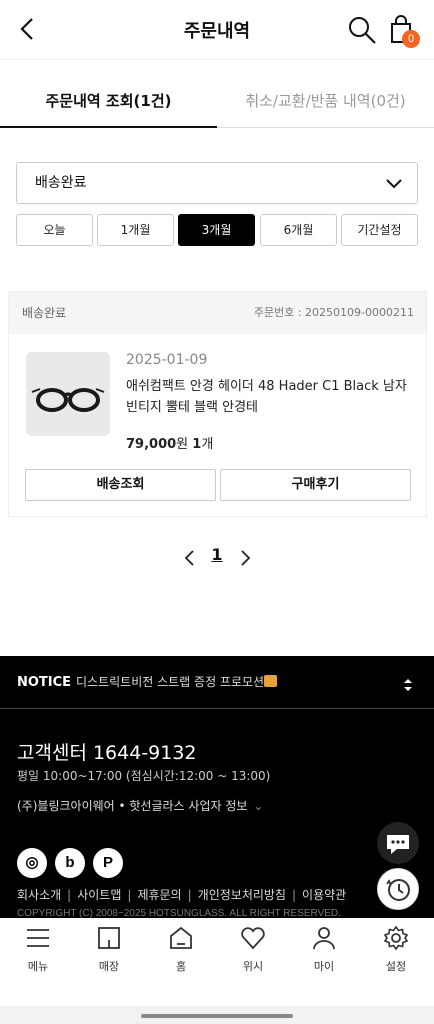  I want to click on nav-store: 매장, so click(109, 954).